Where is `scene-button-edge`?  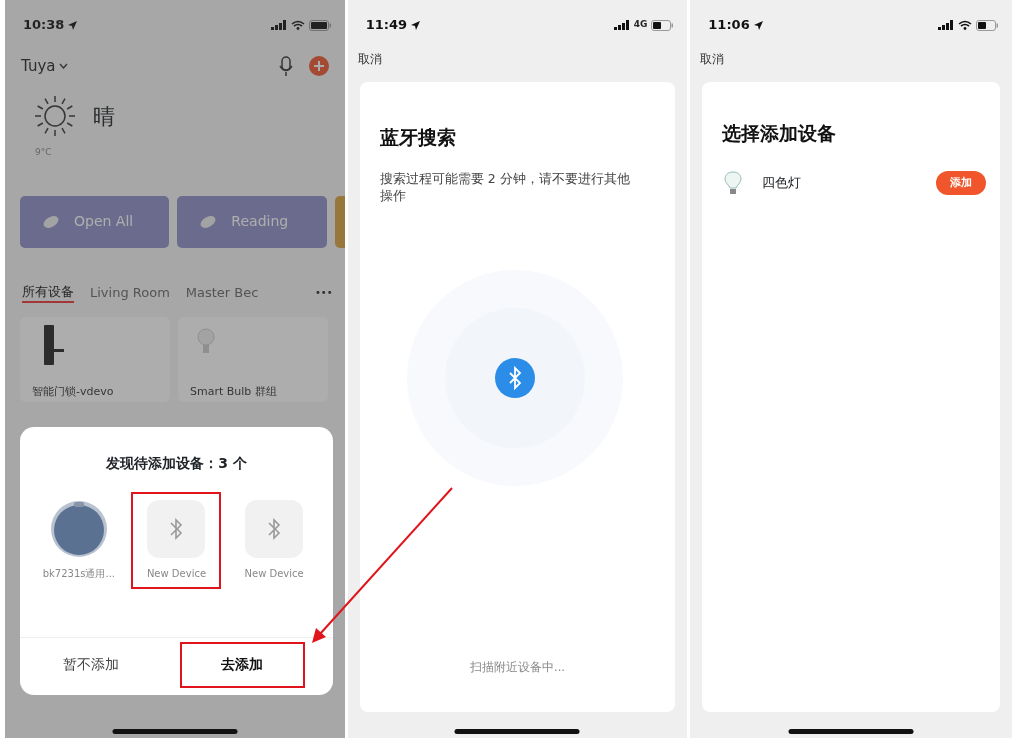
scene-button-edge is located at coordinates (339, 221).